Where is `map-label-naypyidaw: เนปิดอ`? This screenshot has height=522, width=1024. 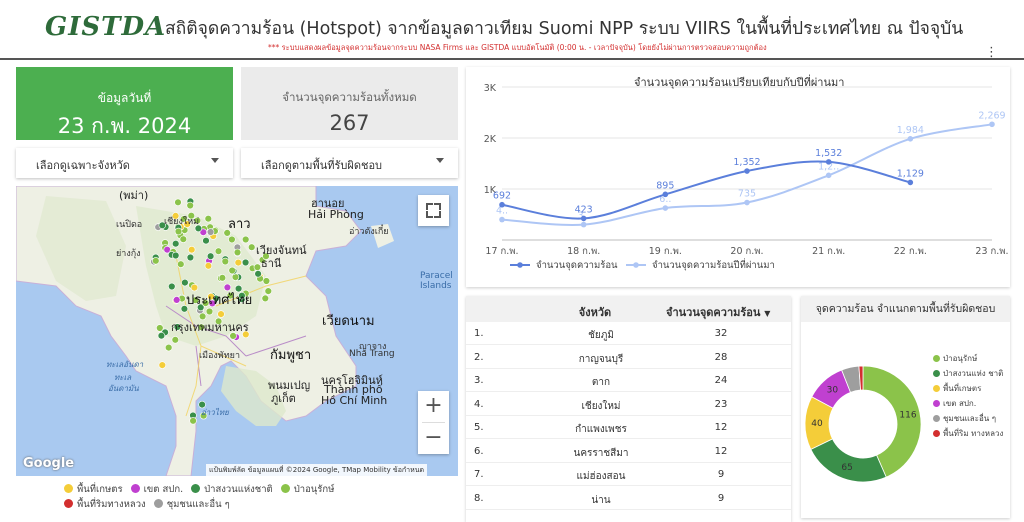
map-label-naypyidaw: เนปิดอ is located at coordinates (129, 225).